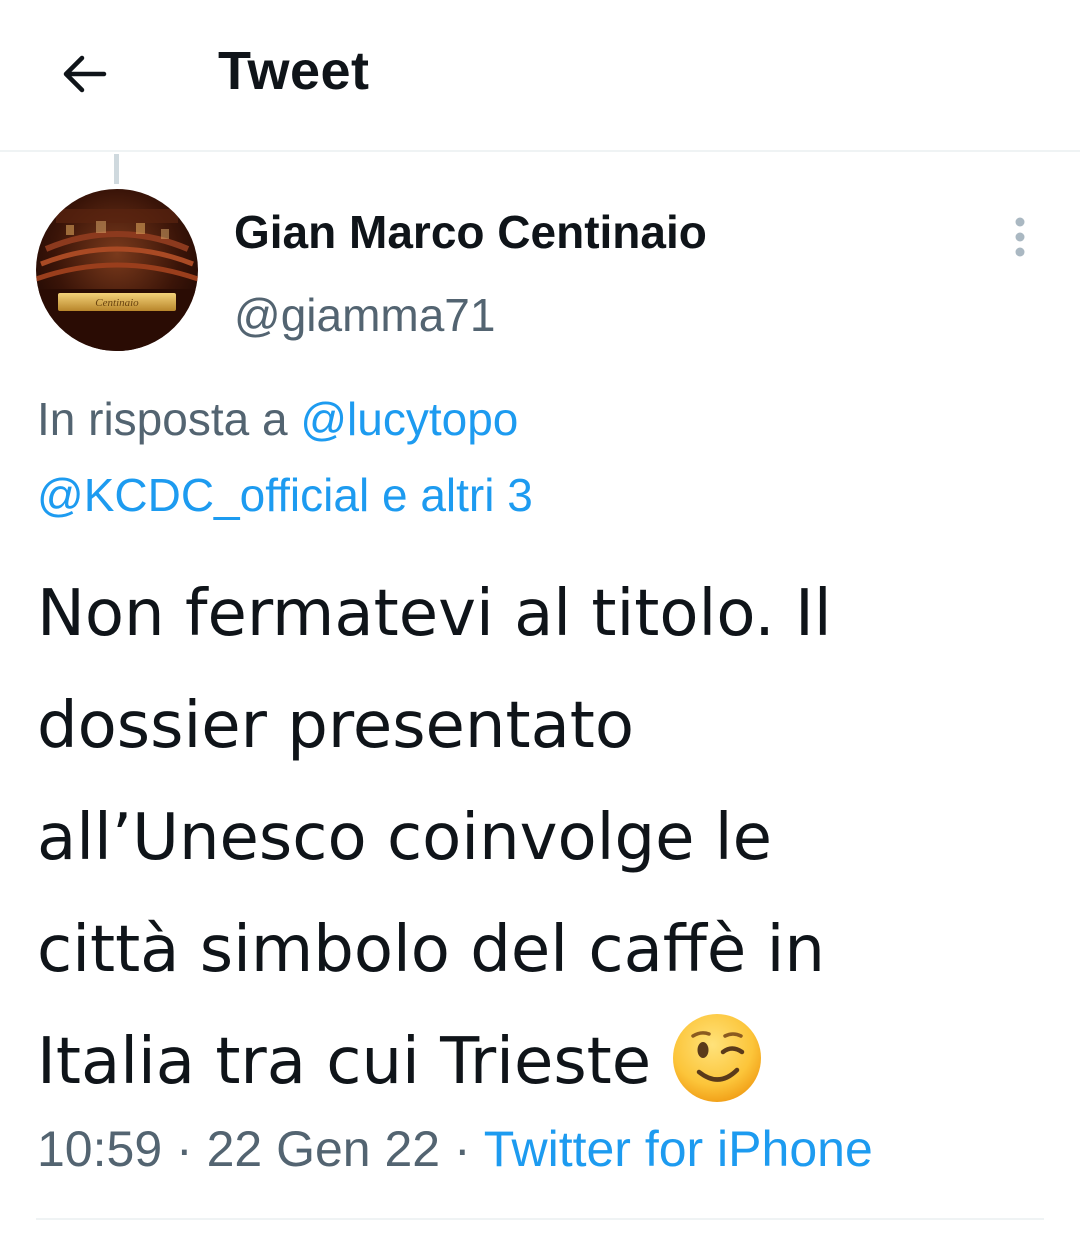 The height and width of the screenshot is (1257, 1080). I want to click on winking-face-emoji-icon, so click(717, 1058).